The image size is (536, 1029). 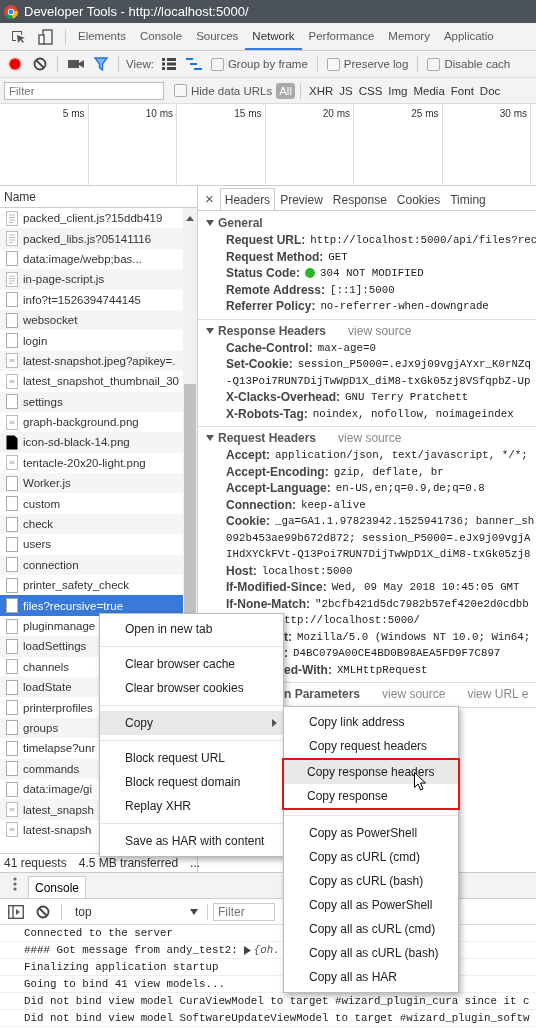 What do you see at coordinates (276, 587) in the screenshot?
I see `header-name: If-Modified-Since:` at bounding box center [276, 587].